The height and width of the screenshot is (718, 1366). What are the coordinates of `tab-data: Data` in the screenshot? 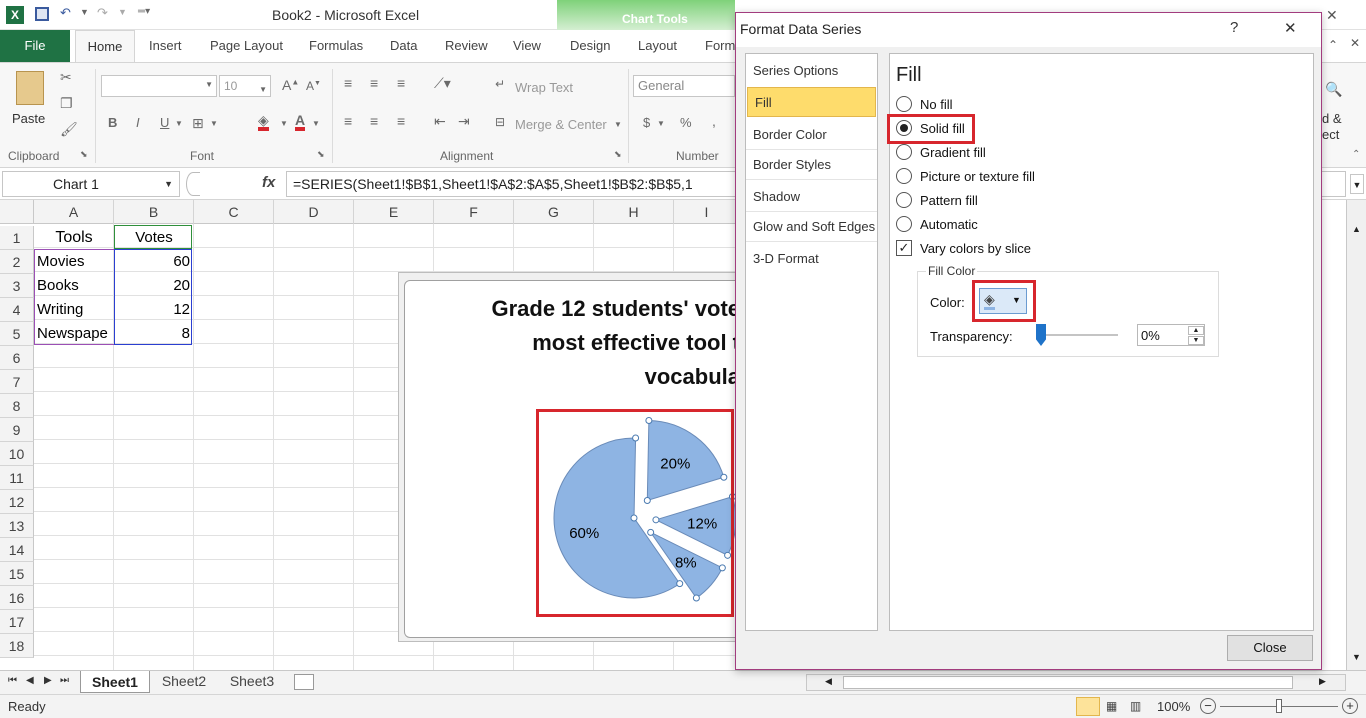 It's located at (403, 45).